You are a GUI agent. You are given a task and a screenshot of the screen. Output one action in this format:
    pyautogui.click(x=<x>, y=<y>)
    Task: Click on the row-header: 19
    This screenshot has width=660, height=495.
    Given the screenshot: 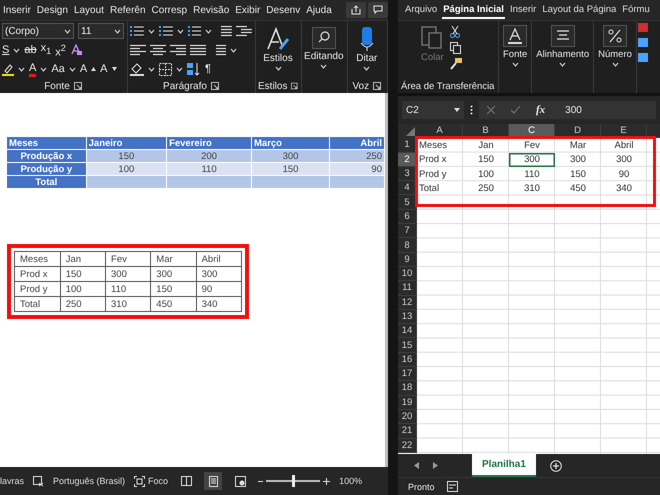 What is the action you would take?
    pyautogui.click(x=407, y=403)
    